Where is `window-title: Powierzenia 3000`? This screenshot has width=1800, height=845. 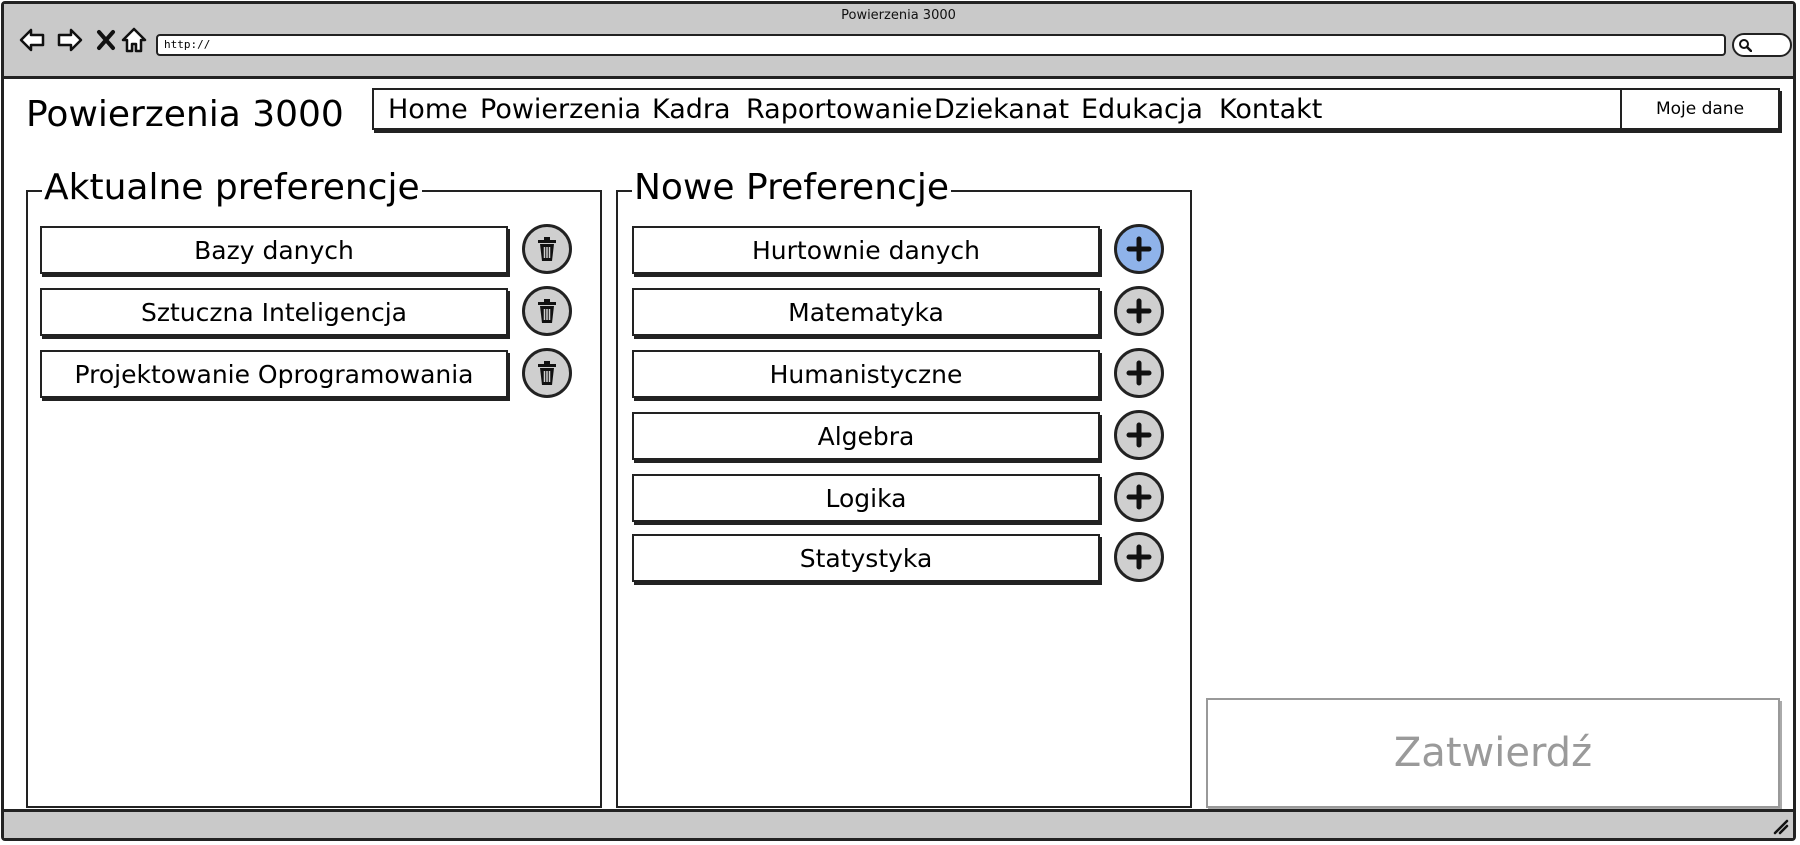 window-title: Powierzenia 3000 is located at coordinates (898, 15).